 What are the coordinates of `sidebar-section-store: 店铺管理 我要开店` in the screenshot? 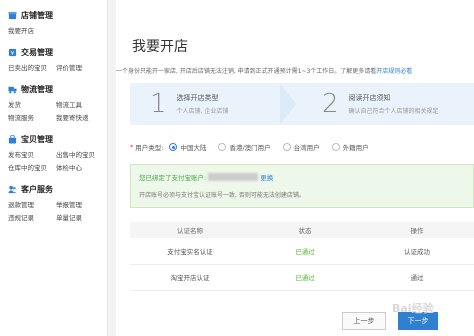 It's located at (57, 22).